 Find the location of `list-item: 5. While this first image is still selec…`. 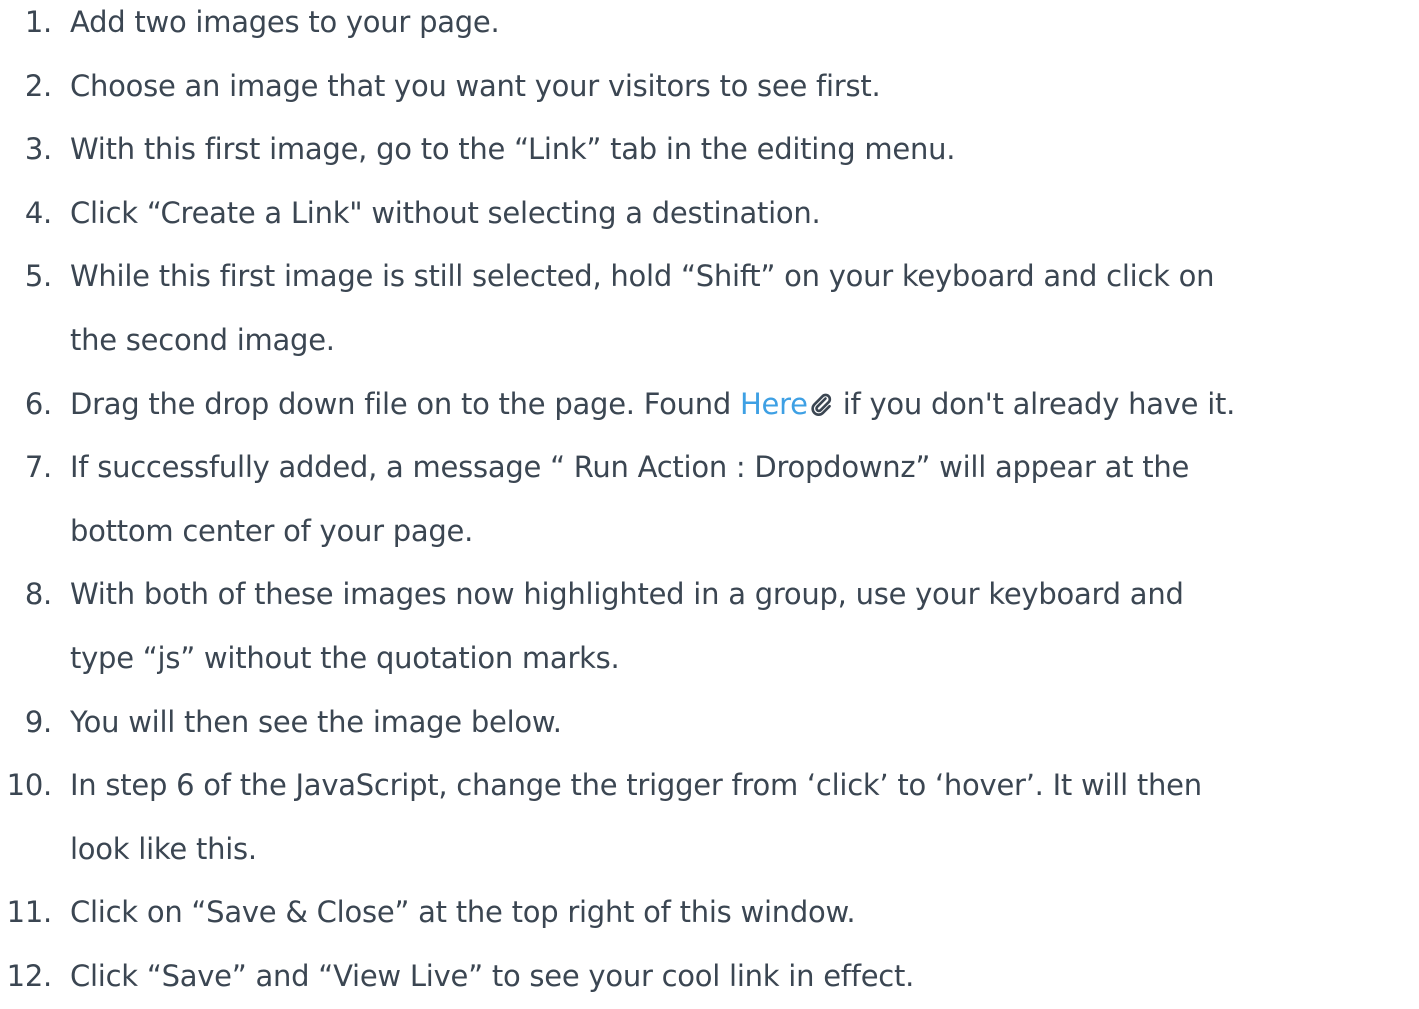

list-item: 5. While this first image is still selec… is located at coordinates (709, 308).